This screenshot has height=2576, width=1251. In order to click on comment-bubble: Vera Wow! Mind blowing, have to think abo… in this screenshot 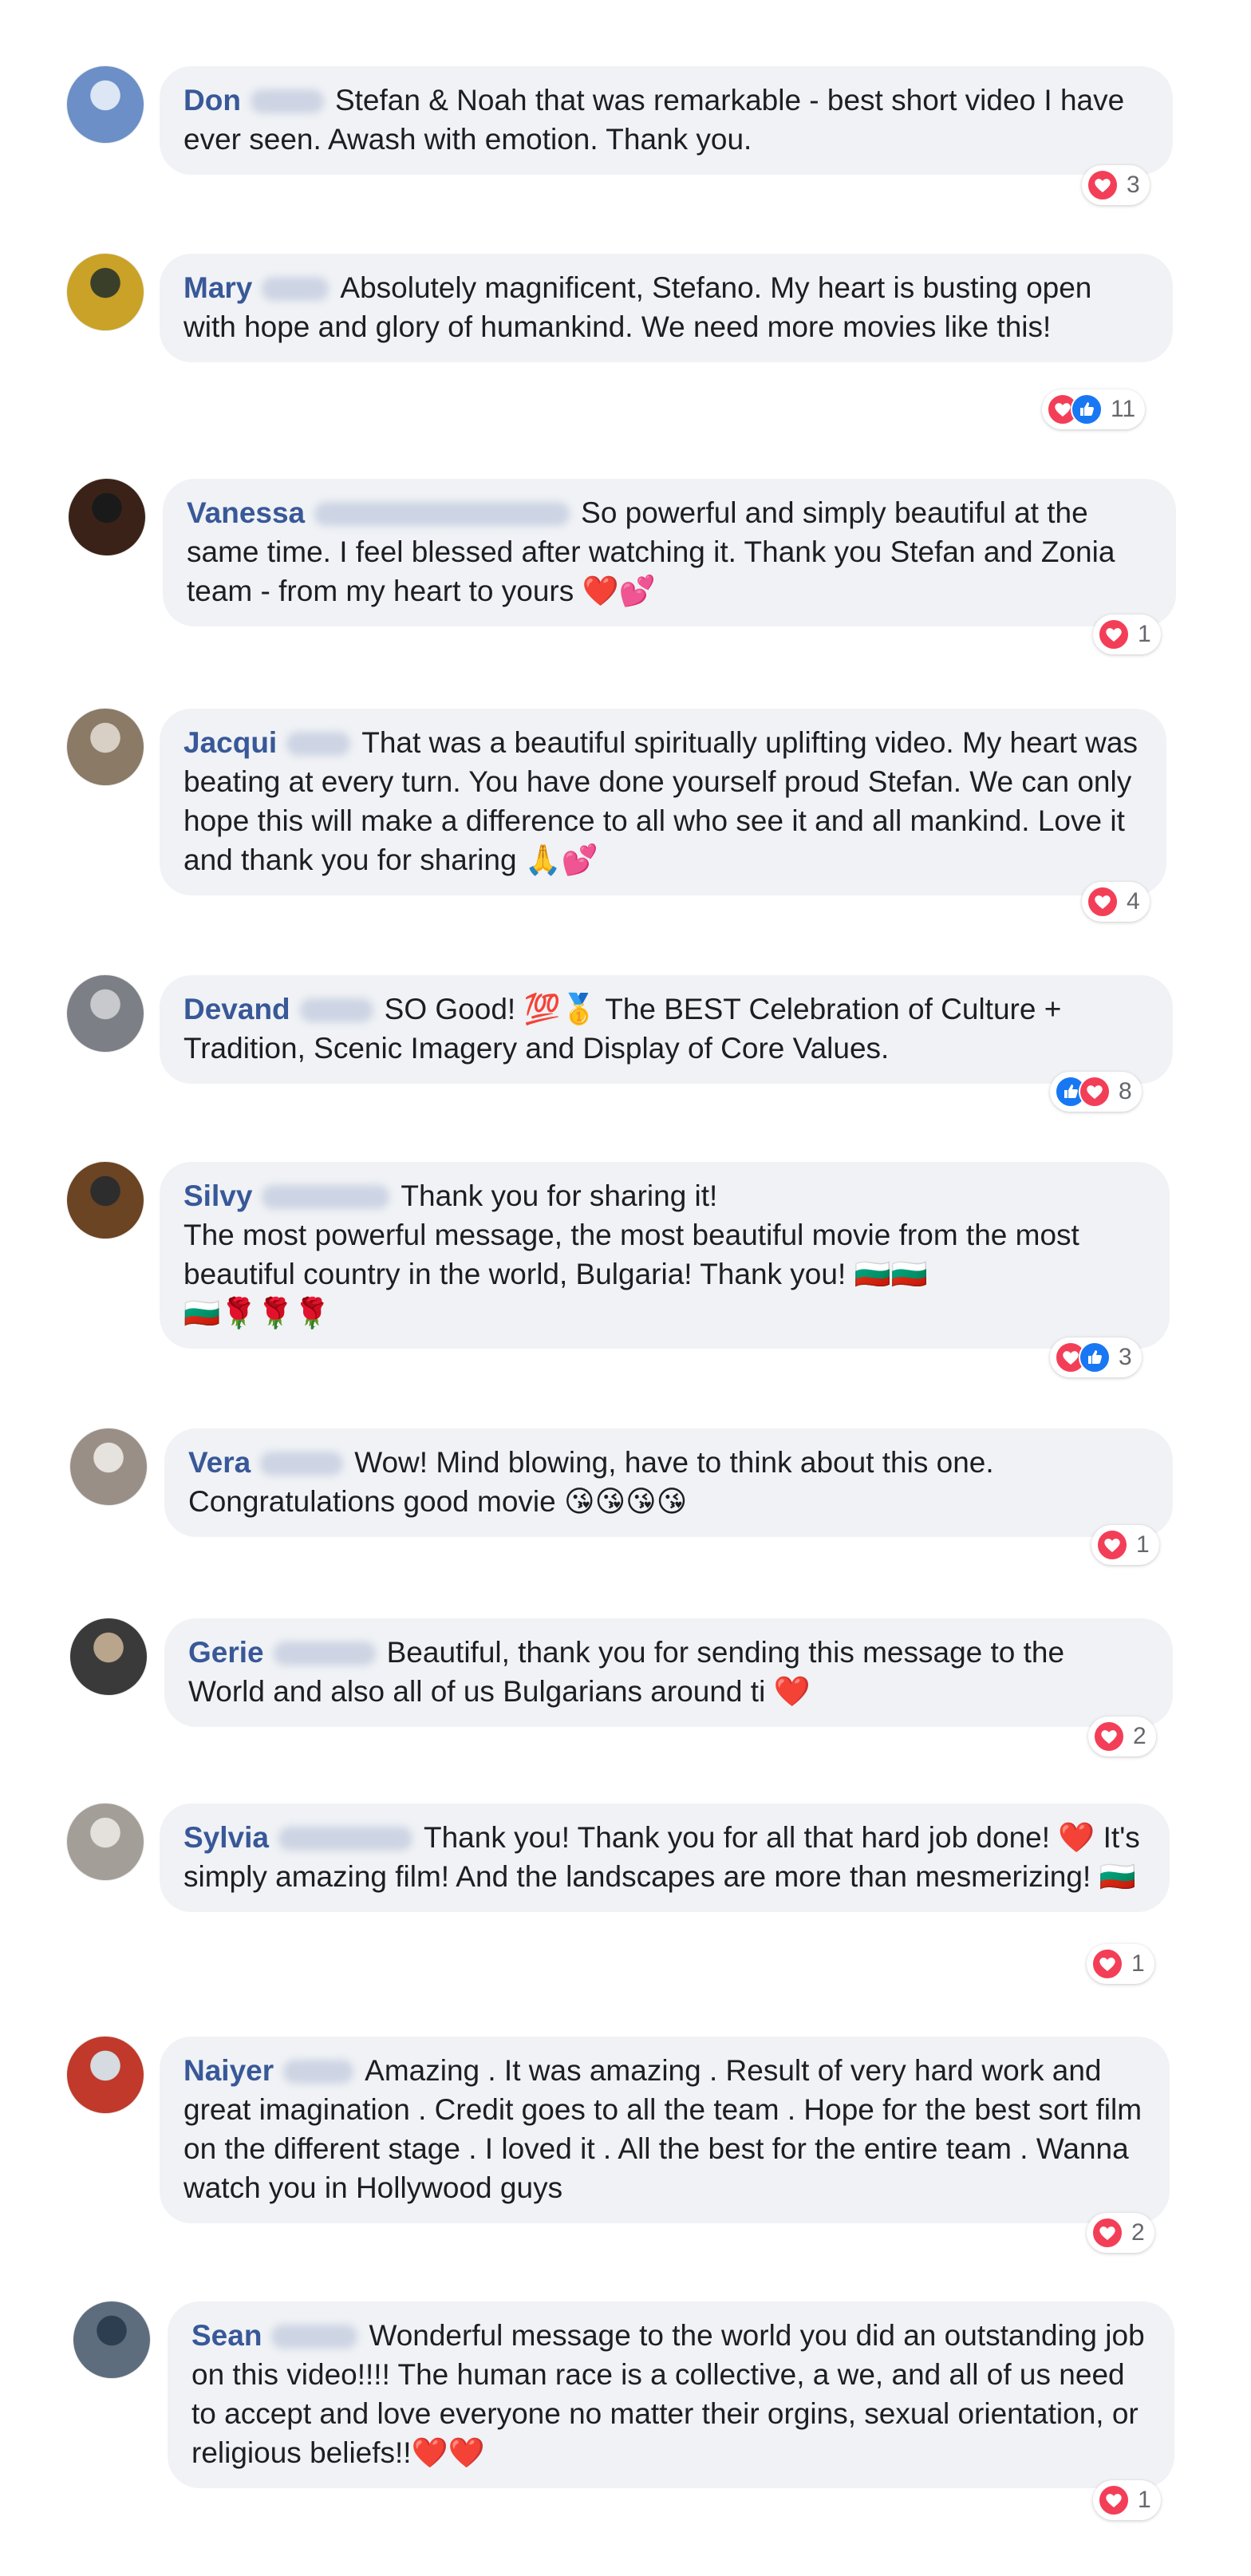, I will do `click(668, 1482)`.